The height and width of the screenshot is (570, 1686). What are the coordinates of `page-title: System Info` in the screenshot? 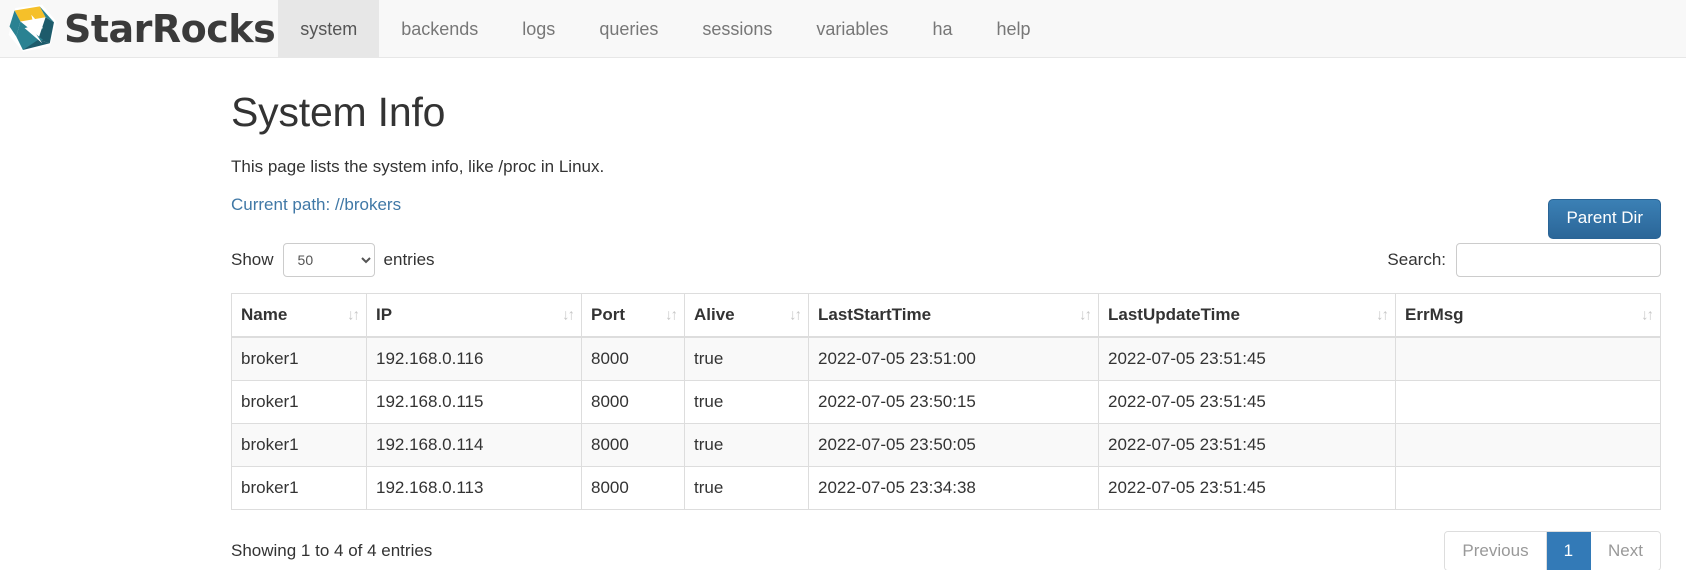 It's located at (338, 112).